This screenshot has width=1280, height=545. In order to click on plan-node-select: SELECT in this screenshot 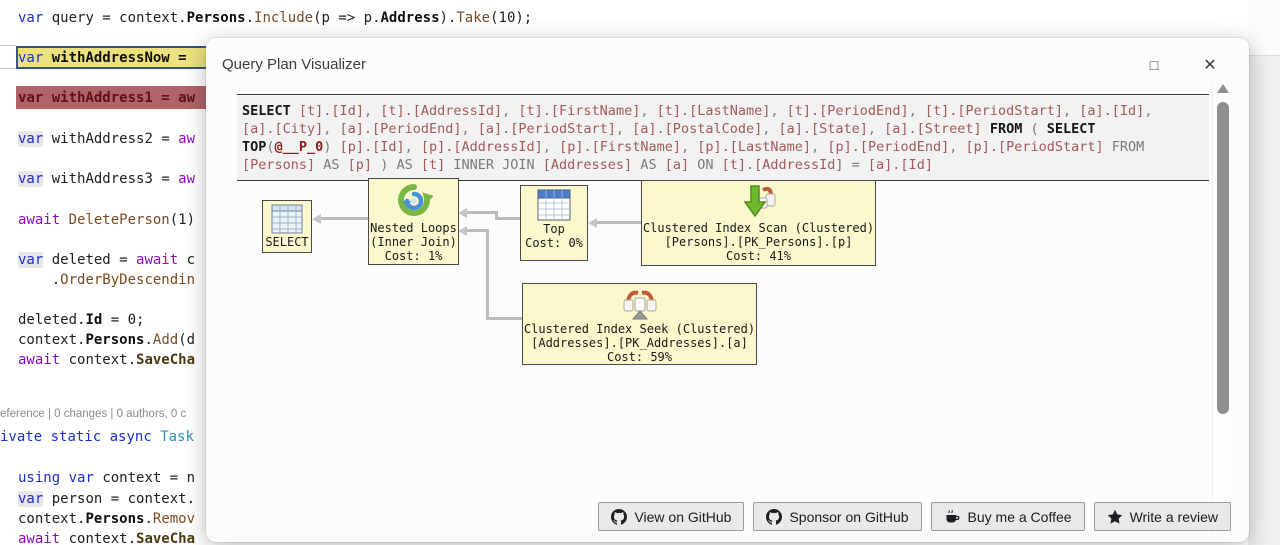, I will do `click(287, 226)`.